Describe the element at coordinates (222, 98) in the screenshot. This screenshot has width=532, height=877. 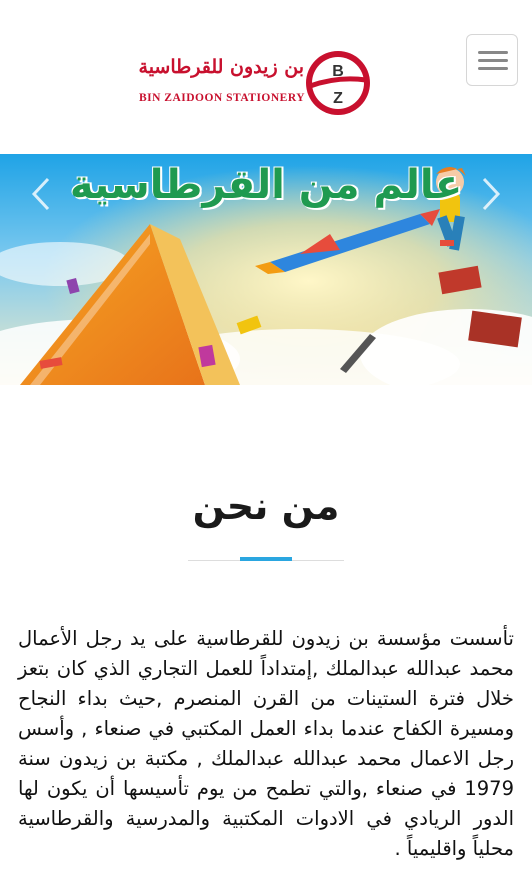
I see `logo-english-text: BIN ZAIDOON STATIONERY` at that location.